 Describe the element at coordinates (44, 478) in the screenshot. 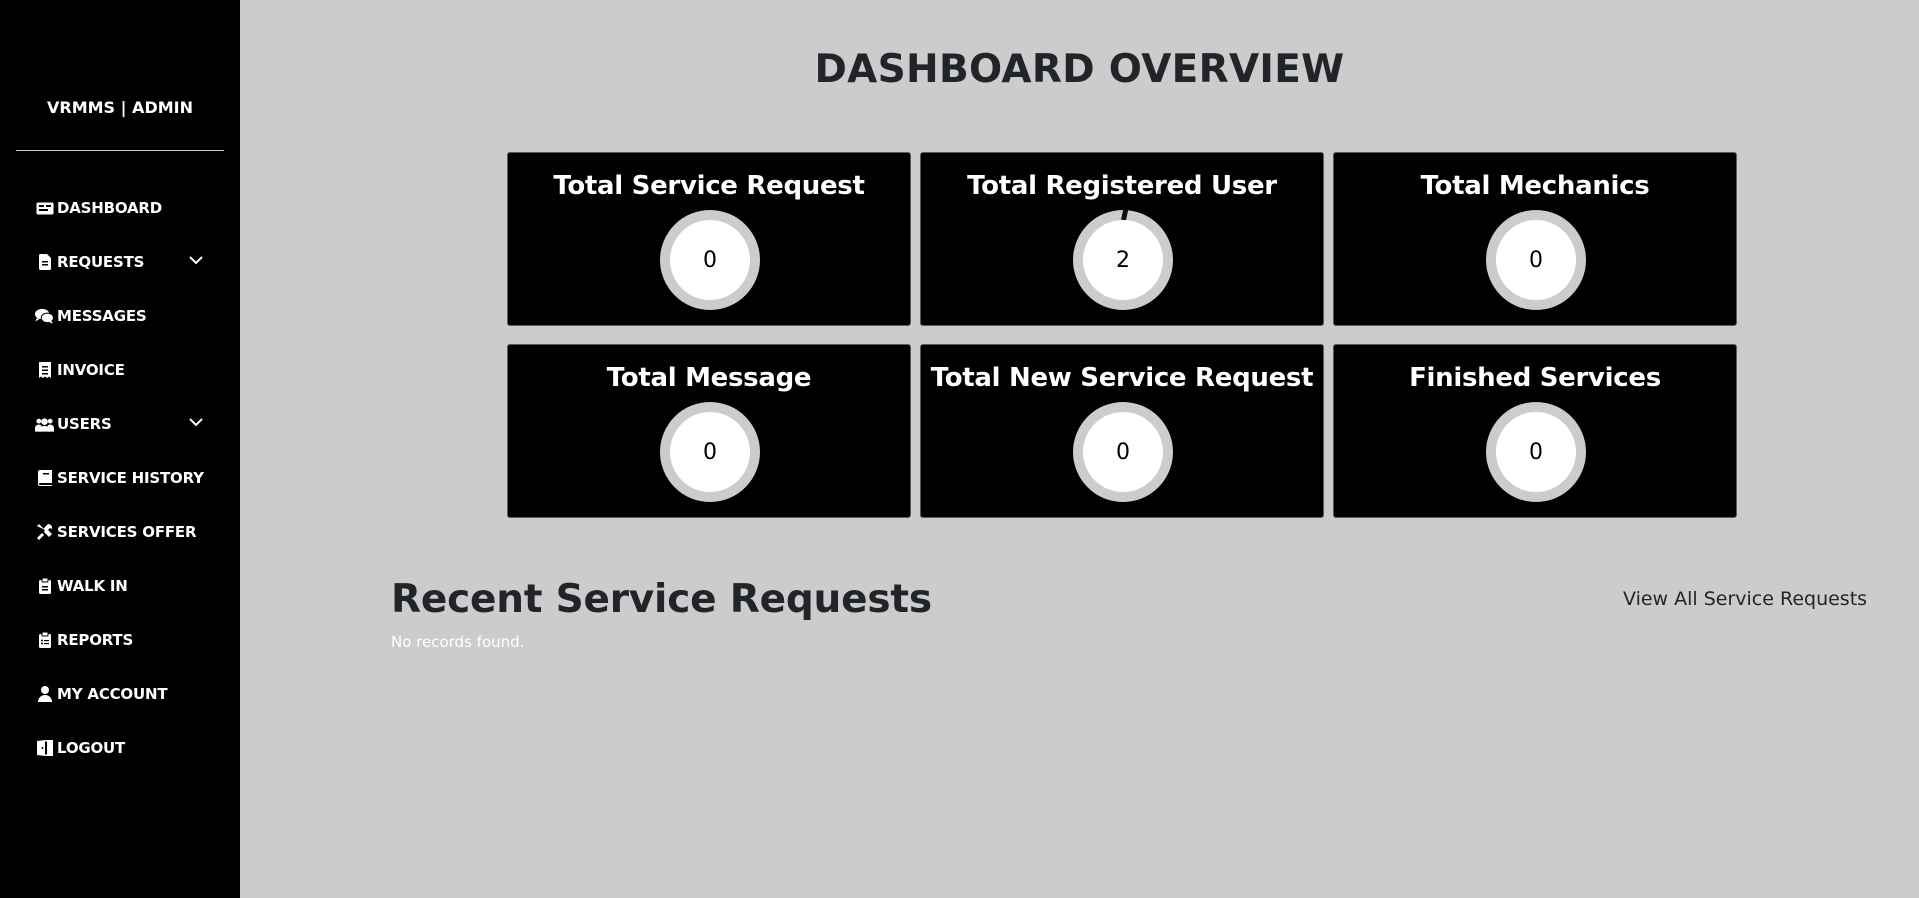

I see `book-icon` at that location.